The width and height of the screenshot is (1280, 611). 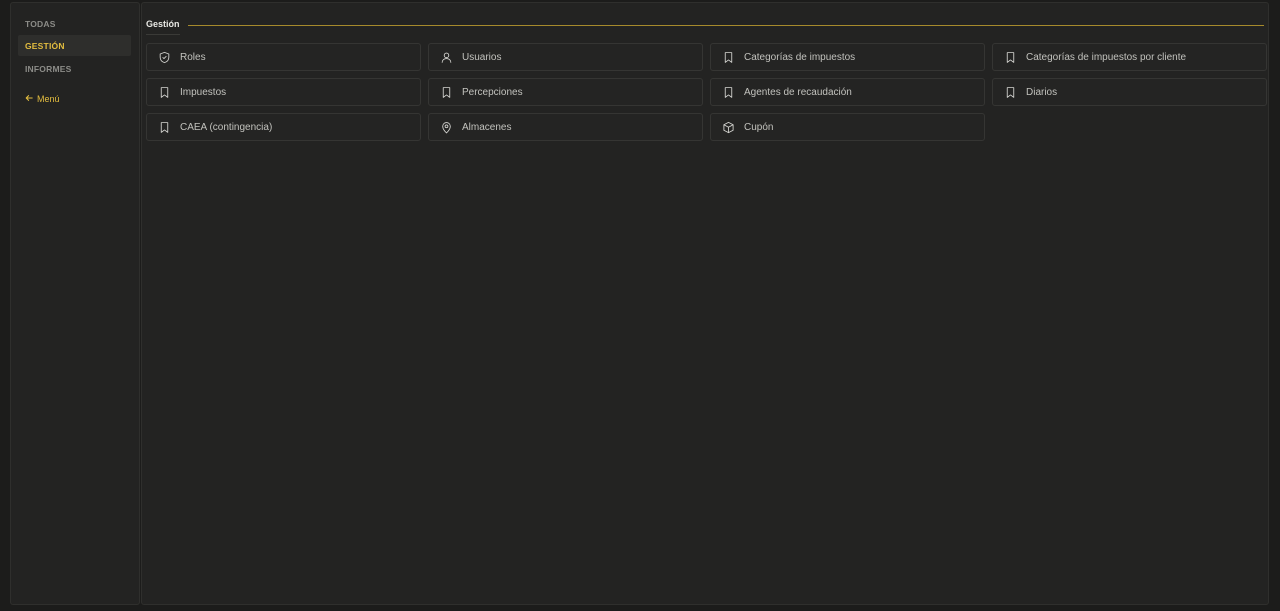 What do you see at coordinates (565, 127) in the screenshot?
I see `card-almacenes: Almacenes` at bounding box center [565, 127].